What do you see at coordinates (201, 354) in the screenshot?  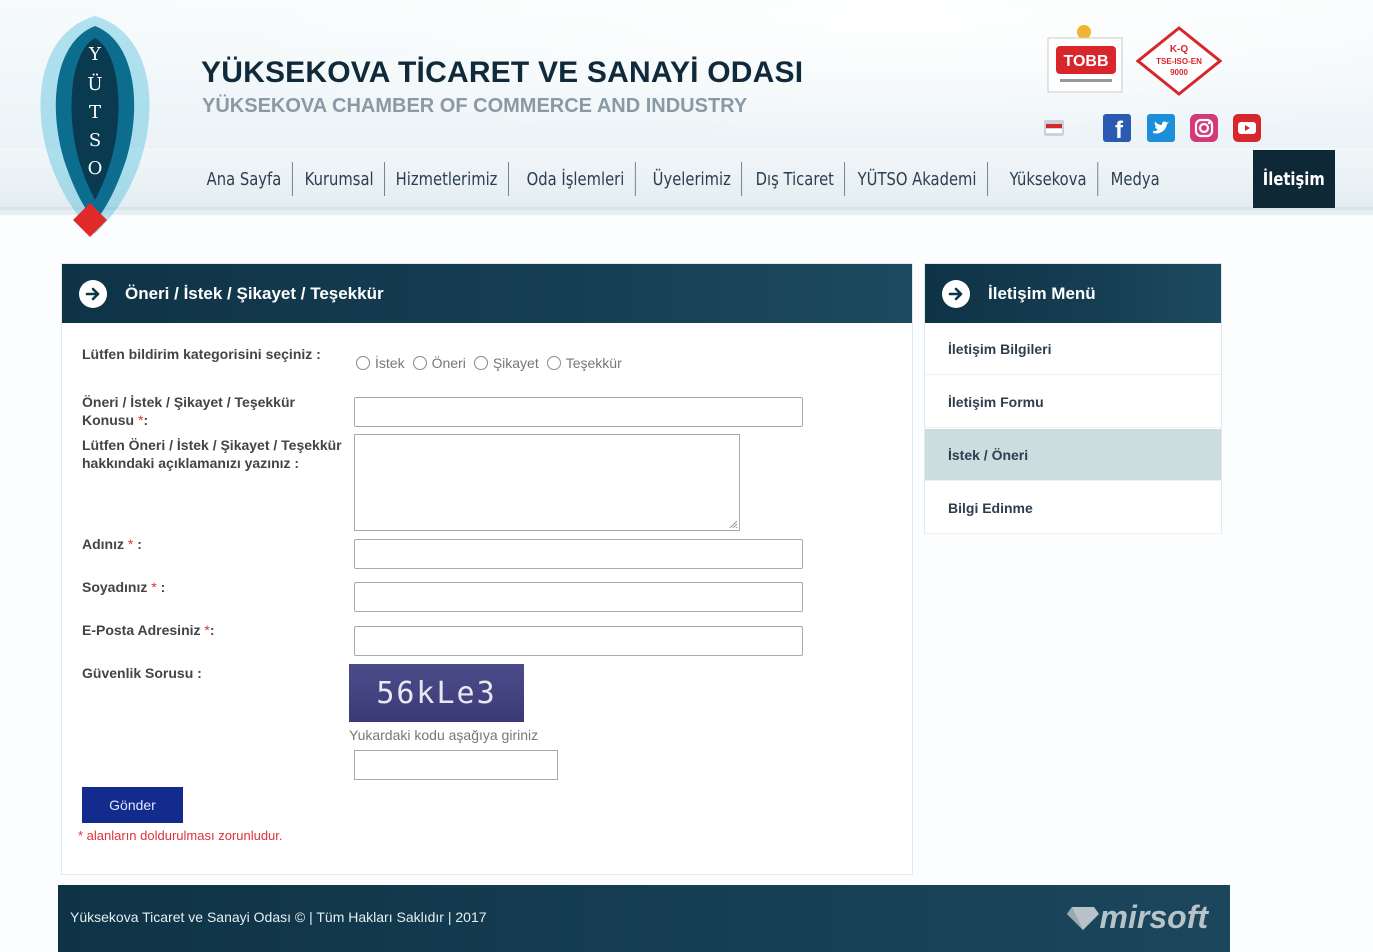 I see `category-label: Lütfen bildirim kategorisini seçiniz :` at bounding box center [201, 354].